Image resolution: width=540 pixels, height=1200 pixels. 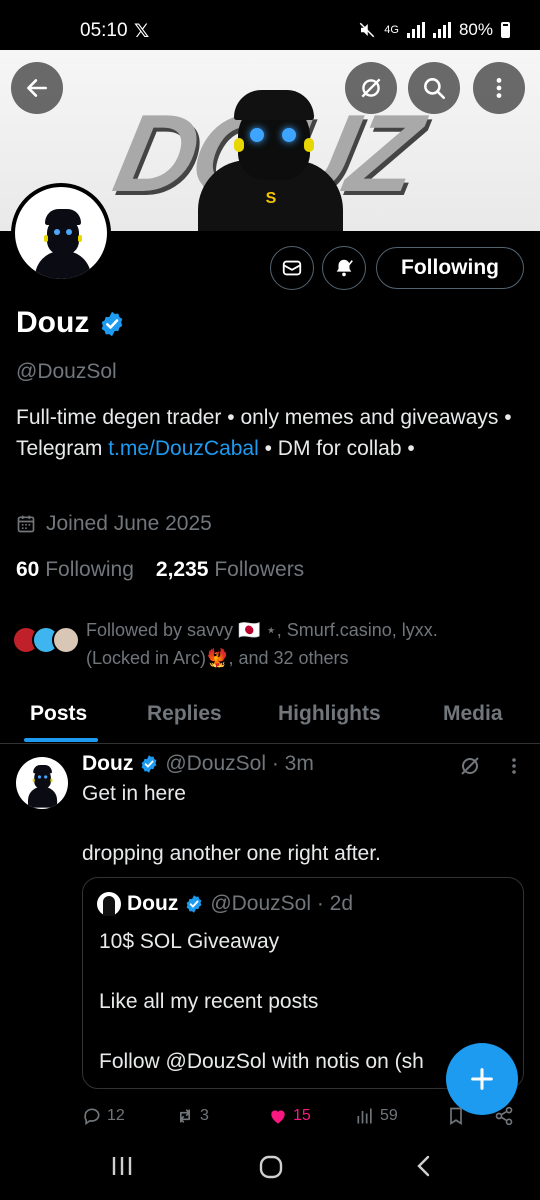 What do you see at coordinates (514, 766) in the screenshot?
I see `post-more-icon` at bounding box center [514, 766].